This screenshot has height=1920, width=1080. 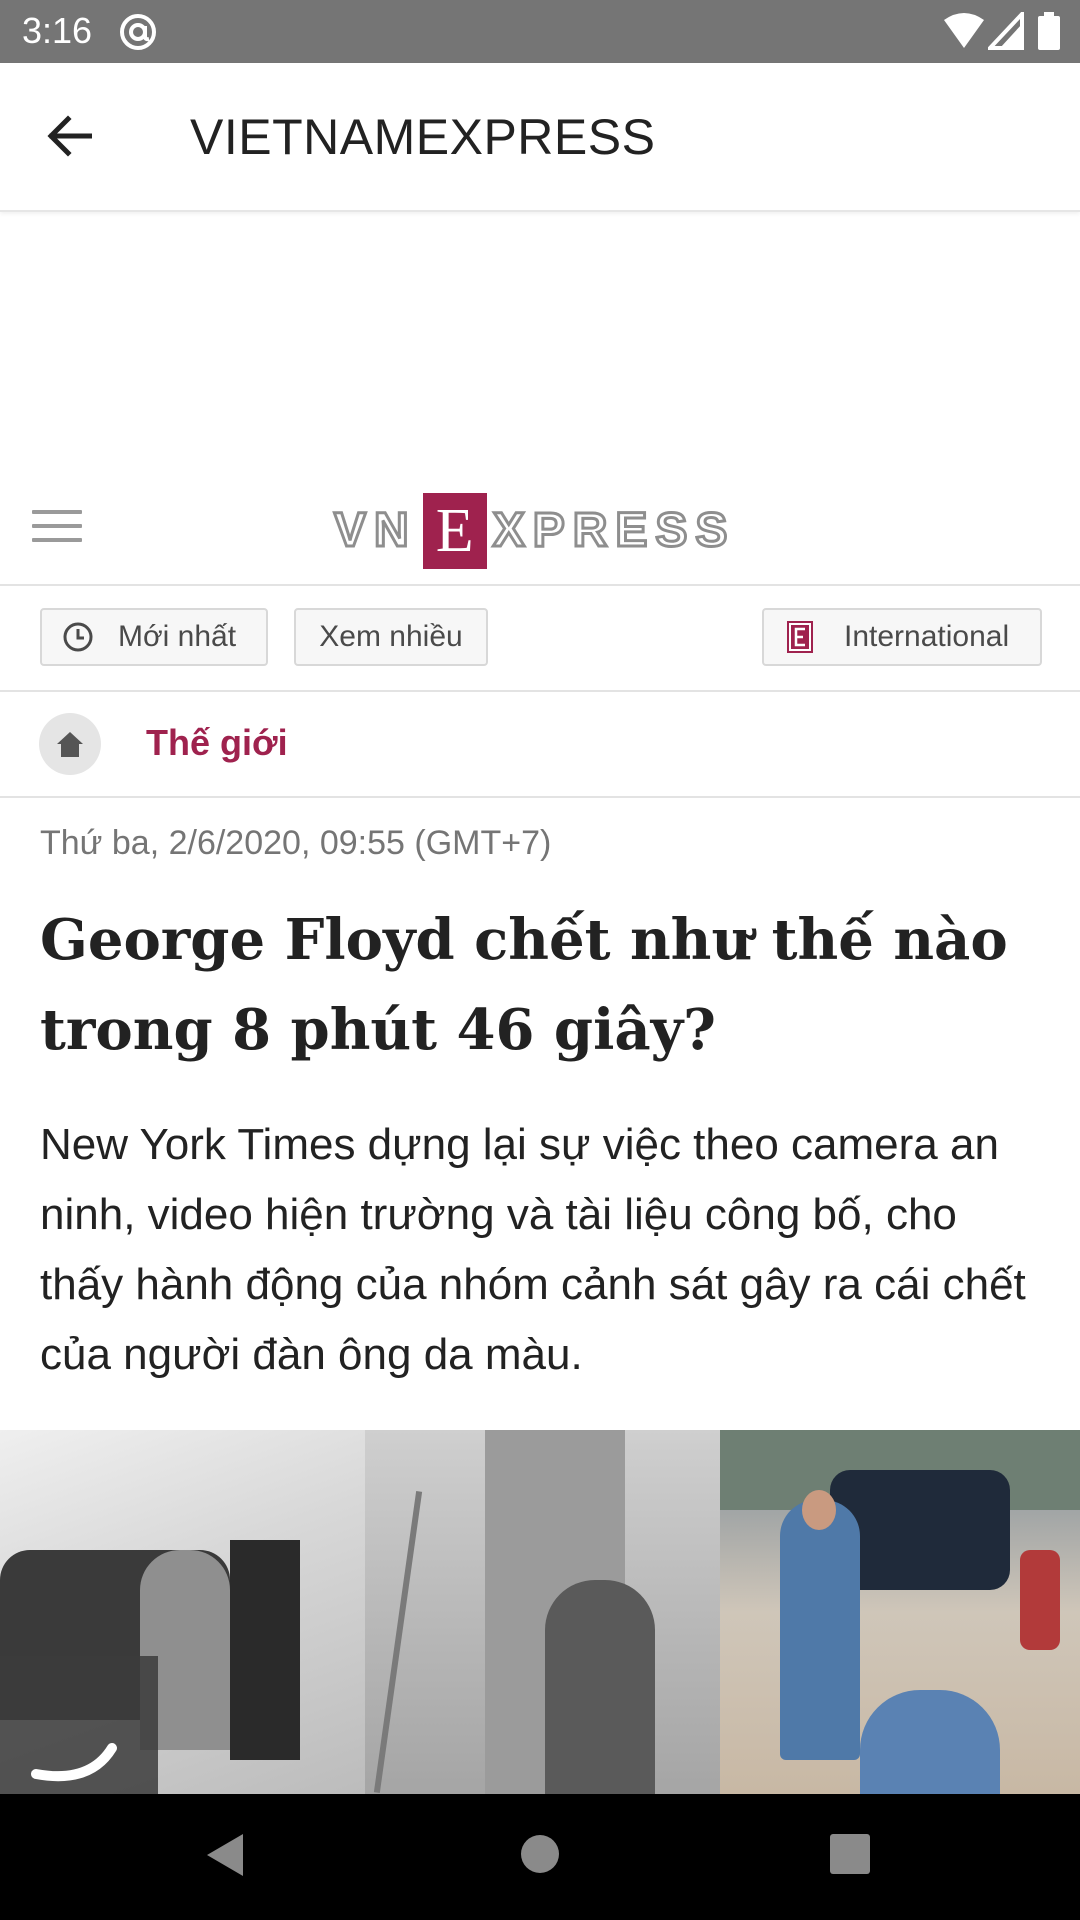 What do you see at coordinates (1006, 31) in the screenshot?
I see `cell-signal-icon` at bounding box center [1006, 31].